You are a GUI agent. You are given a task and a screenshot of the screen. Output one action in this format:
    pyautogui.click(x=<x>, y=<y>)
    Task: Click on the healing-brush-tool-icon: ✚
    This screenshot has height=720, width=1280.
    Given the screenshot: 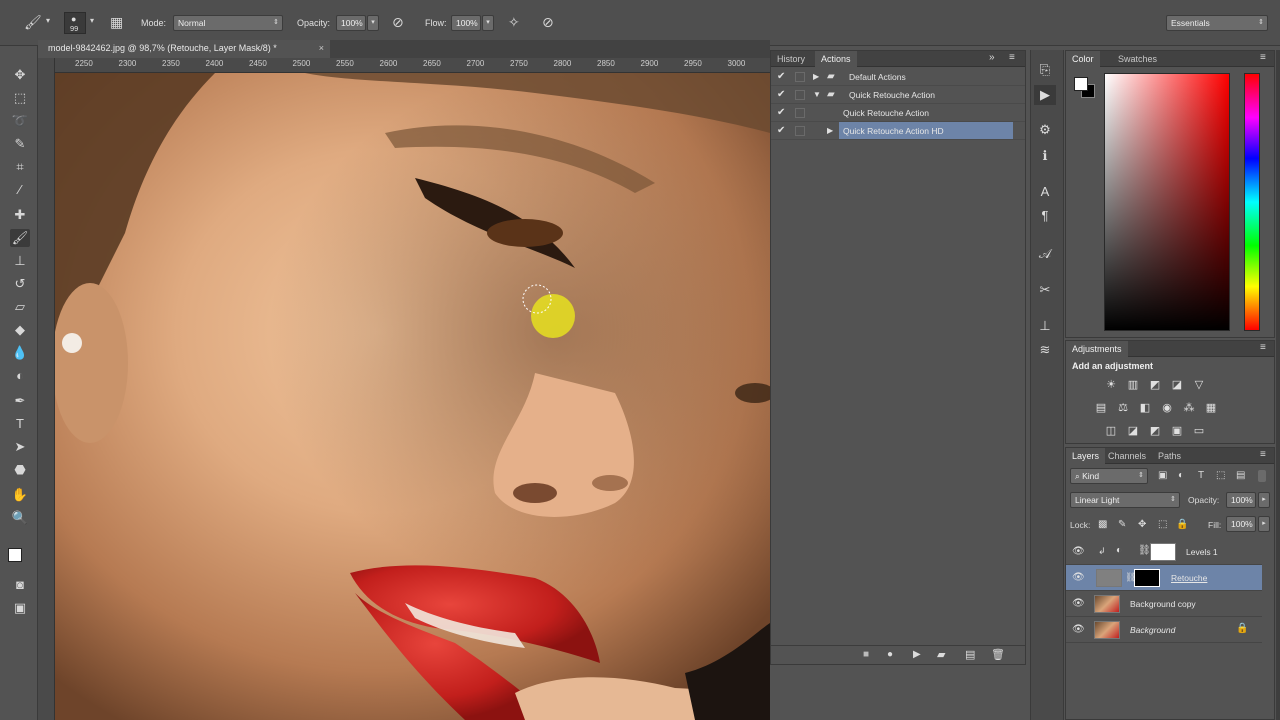 What is the action you would take?
    pyautogui.click(x=20, y=215)
    